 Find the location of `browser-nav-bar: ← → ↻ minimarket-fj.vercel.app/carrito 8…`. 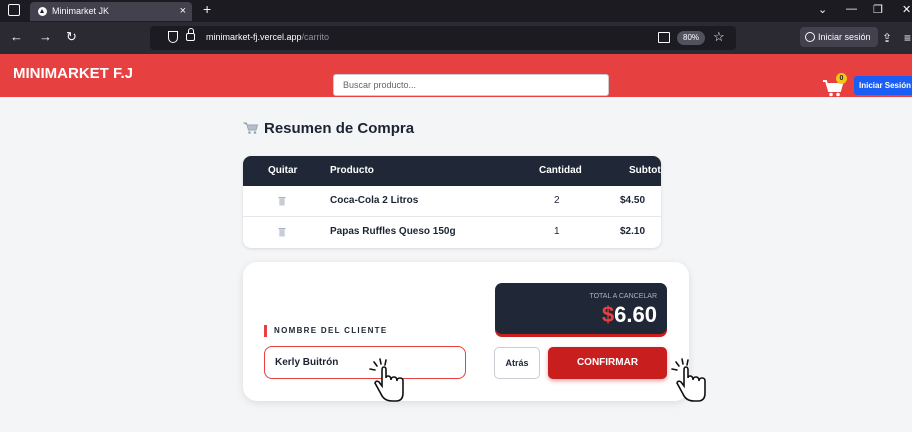

browser-nav-bar: ← → ↻ minimarket-fj.vercel.app/carrito 8… is located at coordinates (456, 38).